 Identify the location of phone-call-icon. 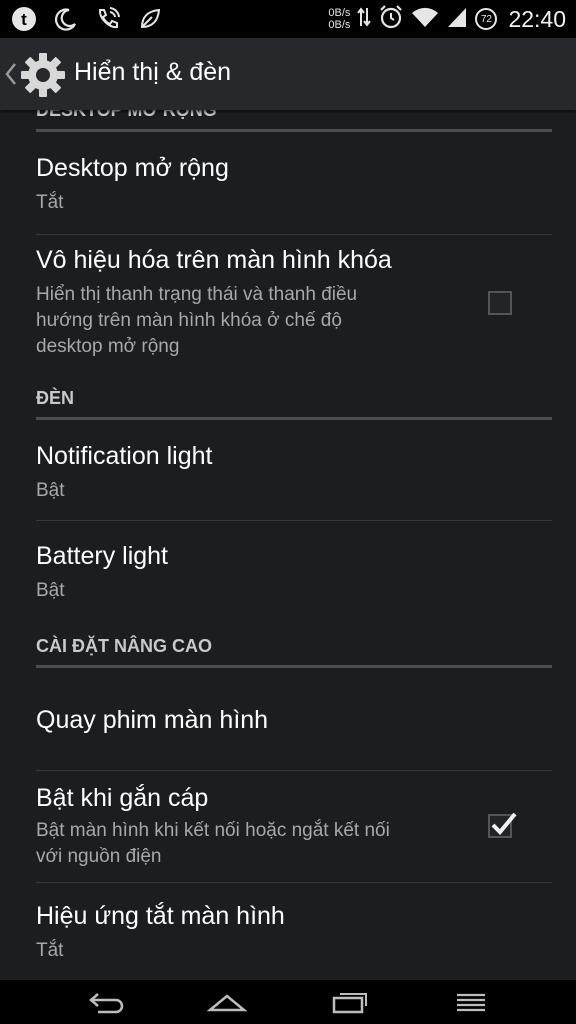
(108, 19).